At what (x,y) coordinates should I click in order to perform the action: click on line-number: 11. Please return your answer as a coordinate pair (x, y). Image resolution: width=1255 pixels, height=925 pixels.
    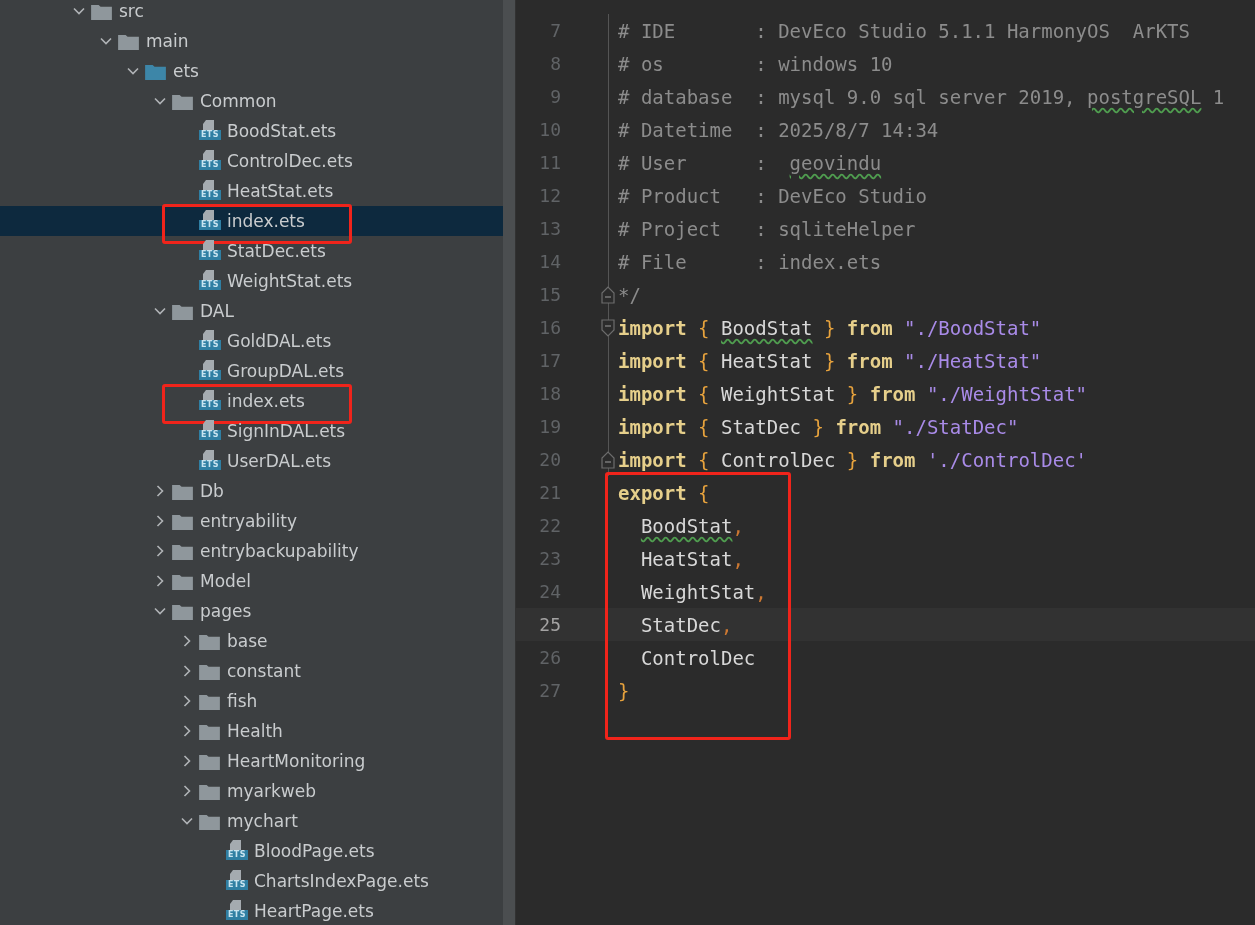
    Looking at the image, I should click on (549, 162).